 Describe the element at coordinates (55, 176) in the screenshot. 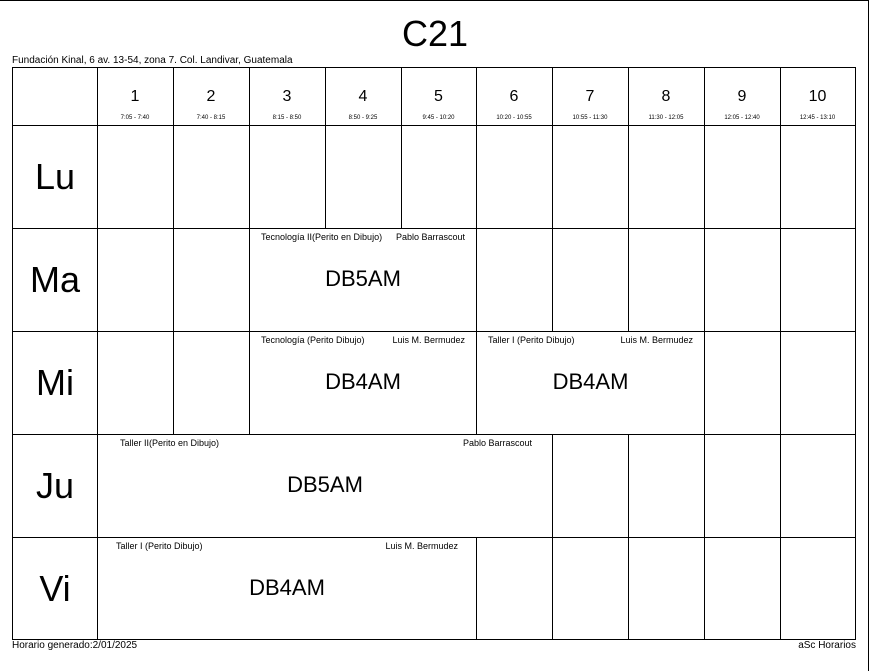

I see `day-label-lu: Lu` at that location.